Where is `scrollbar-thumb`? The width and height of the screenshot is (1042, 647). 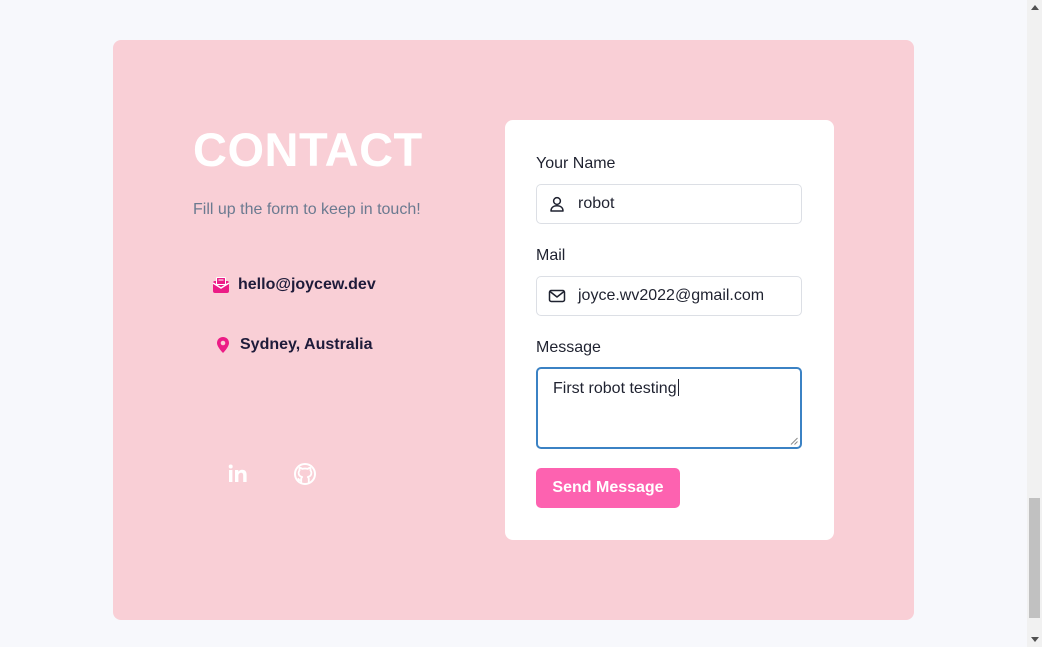
scrollbar-thumb is located at coordinates (1034, 558).